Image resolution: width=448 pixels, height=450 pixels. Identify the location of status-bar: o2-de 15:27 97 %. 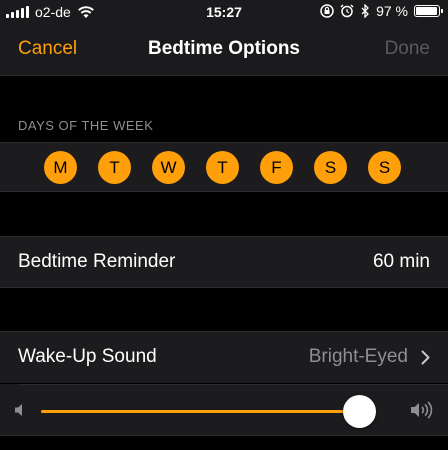
(224, 12).